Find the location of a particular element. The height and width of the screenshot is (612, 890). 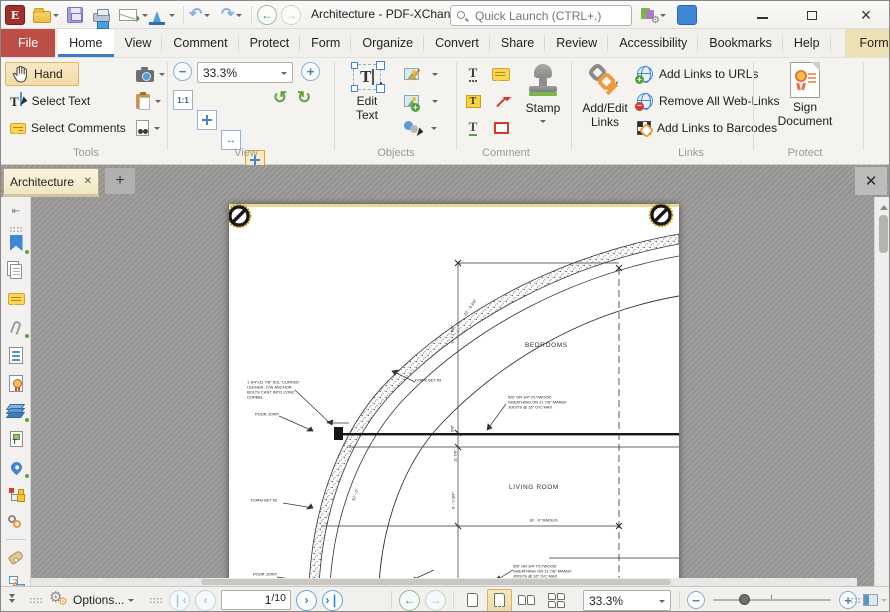

vertical-scroll-thumb is located at coordinates (883, 234).